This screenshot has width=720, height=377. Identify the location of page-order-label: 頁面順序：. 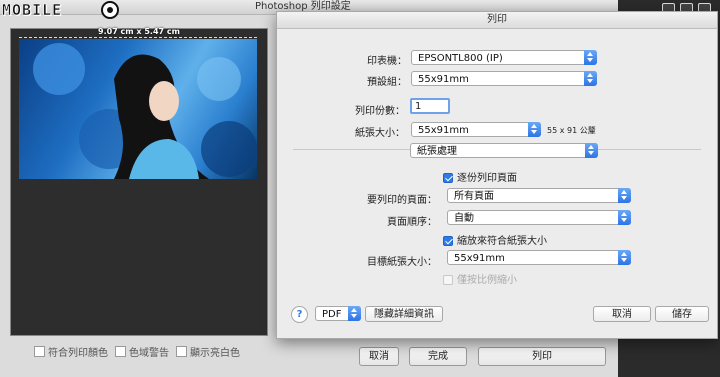
(412, 222).